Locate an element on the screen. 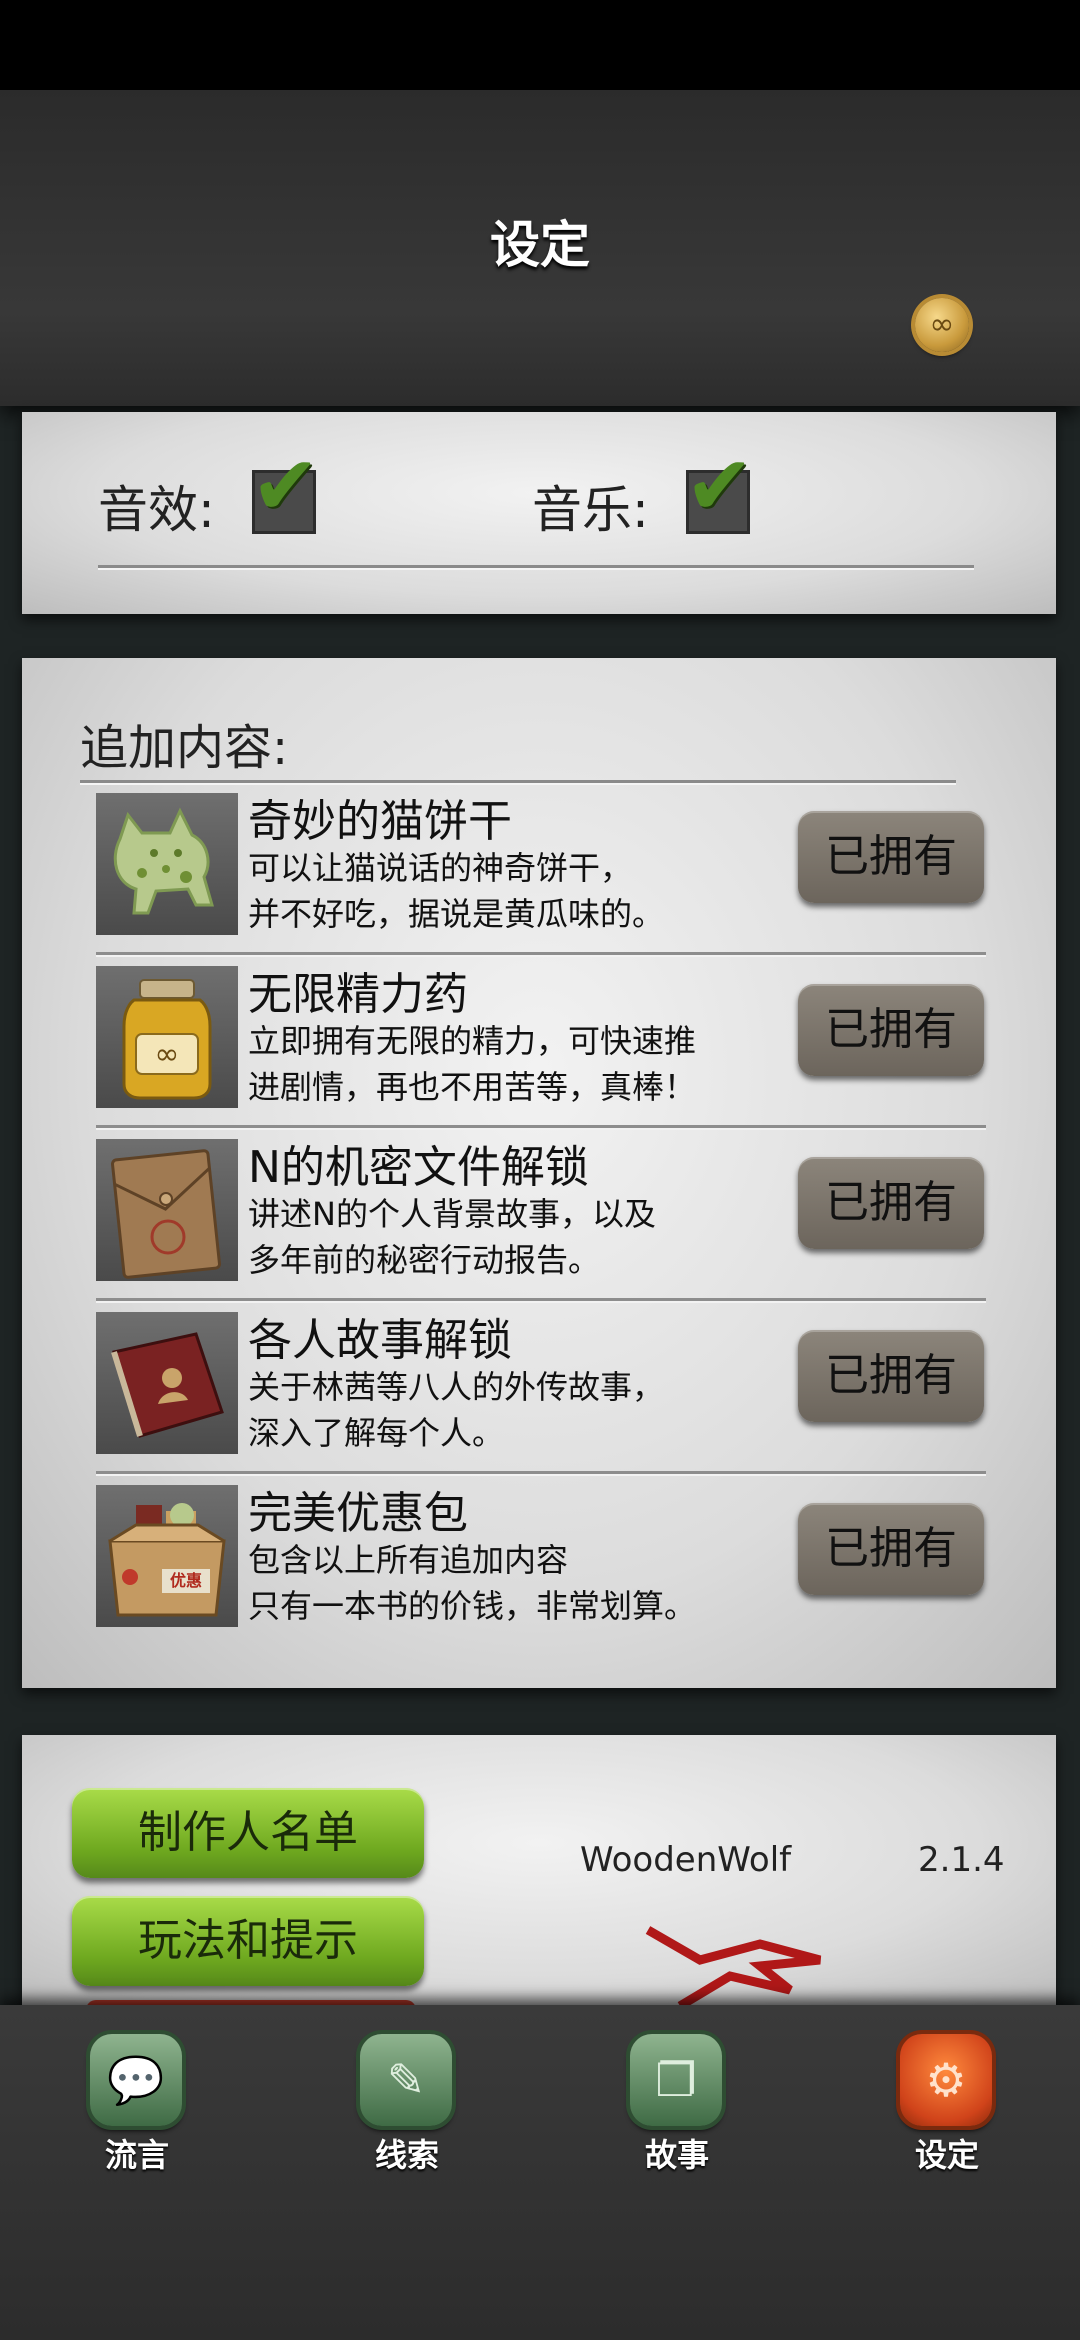  description-line: 进剧情，再也不用苦等，真棒！ is located at coordinates (472, 1087).